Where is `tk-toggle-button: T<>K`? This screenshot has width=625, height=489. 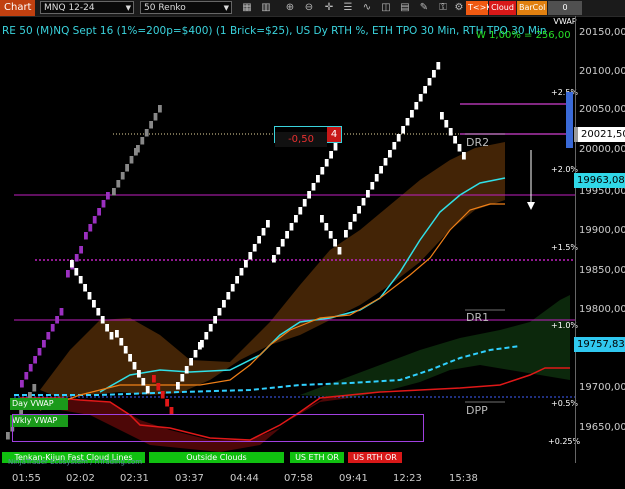
tk-toggle-button: T<>K is located at coordinates (479, 8).